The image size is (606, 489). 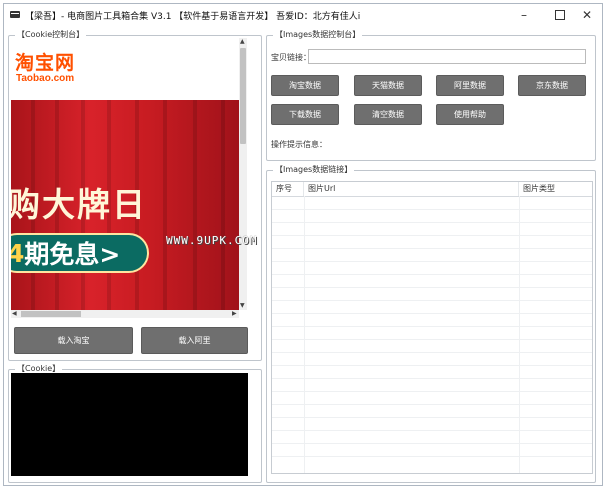 I want to click on pill-text: 期免息>, so click(x=72, y=254).